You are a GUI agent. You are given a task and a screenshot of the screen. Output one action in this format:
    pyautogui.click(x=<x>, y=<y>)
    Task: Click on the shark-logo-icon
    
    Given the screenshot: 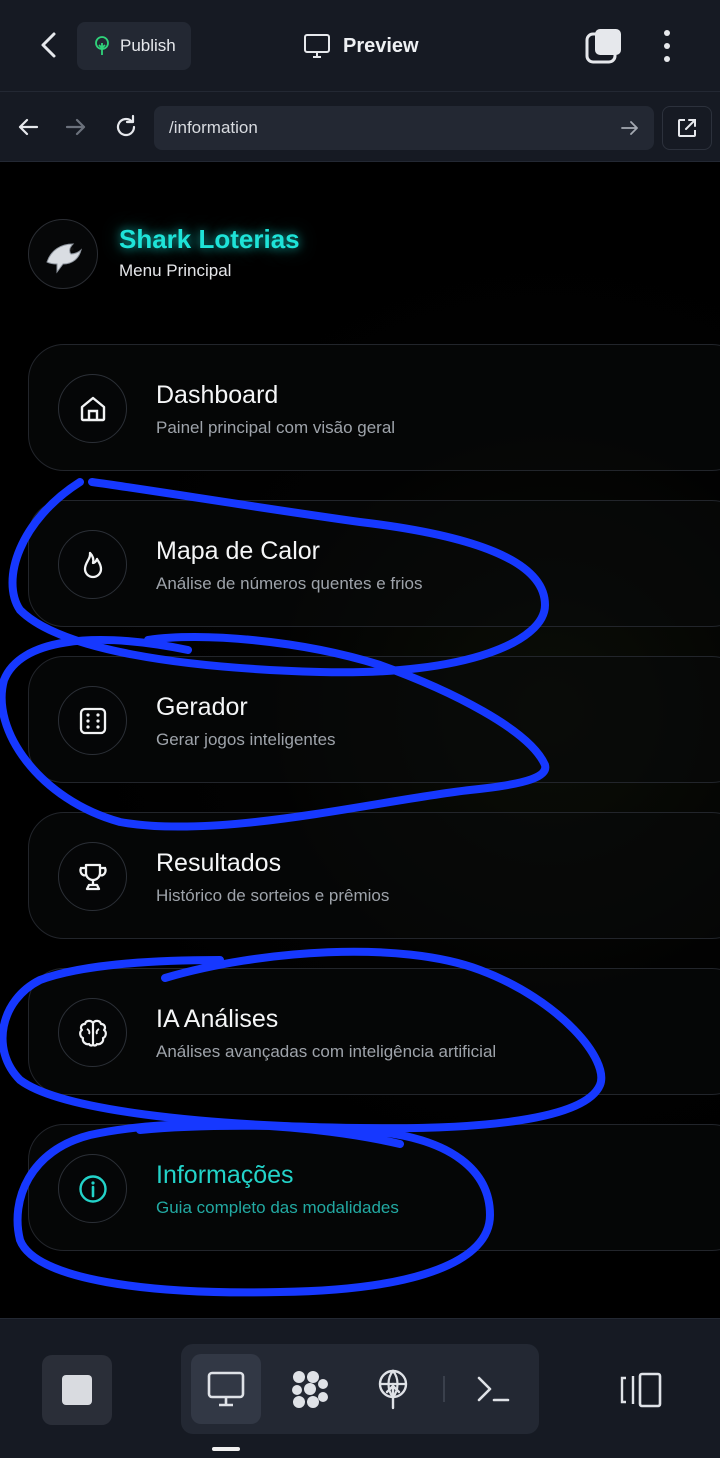 What is the action you would take?
    pyautogui.click(x=64, y=258)
    